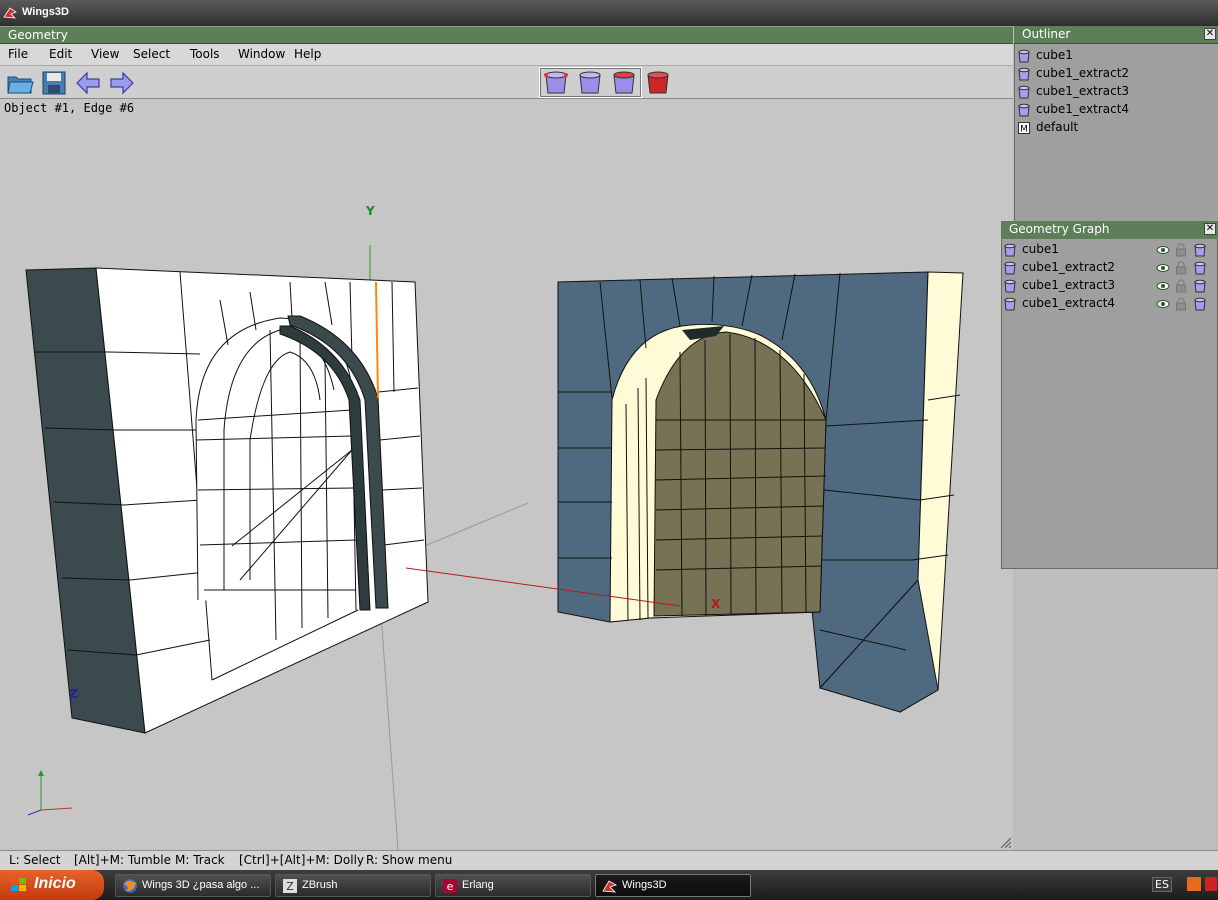 The width and height of the screenshot is (1218, 900). I want to click on graph-item: cube1_extract3, so click(1108, 286).